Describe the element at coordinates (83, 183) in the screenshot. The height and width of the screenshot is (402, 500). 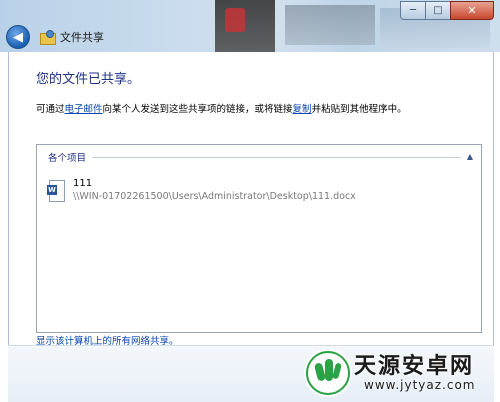
I see `file-name: 111` at that location.